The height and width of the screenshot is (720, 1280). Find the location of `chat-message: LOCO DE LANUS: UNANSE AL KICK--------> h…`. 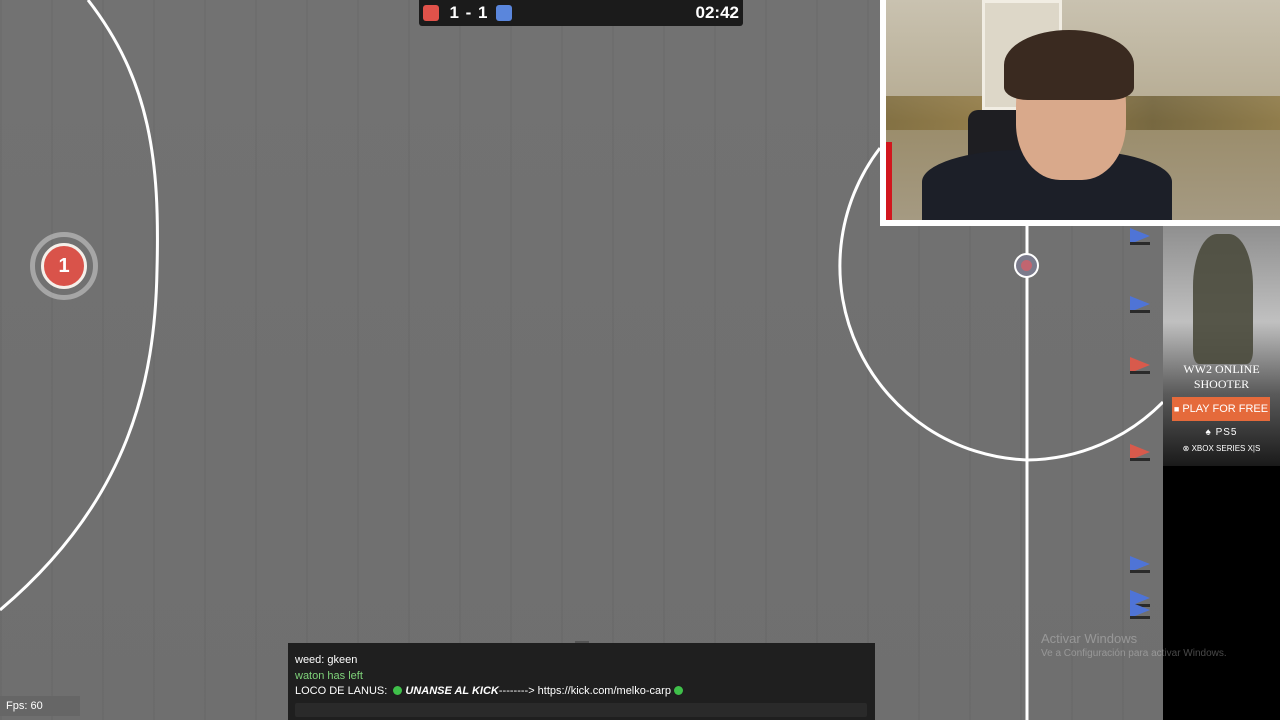

chat-message: LOCO DE LANUS: UNANSE AL KICK--------> h… is located at coordinates (490, 691).